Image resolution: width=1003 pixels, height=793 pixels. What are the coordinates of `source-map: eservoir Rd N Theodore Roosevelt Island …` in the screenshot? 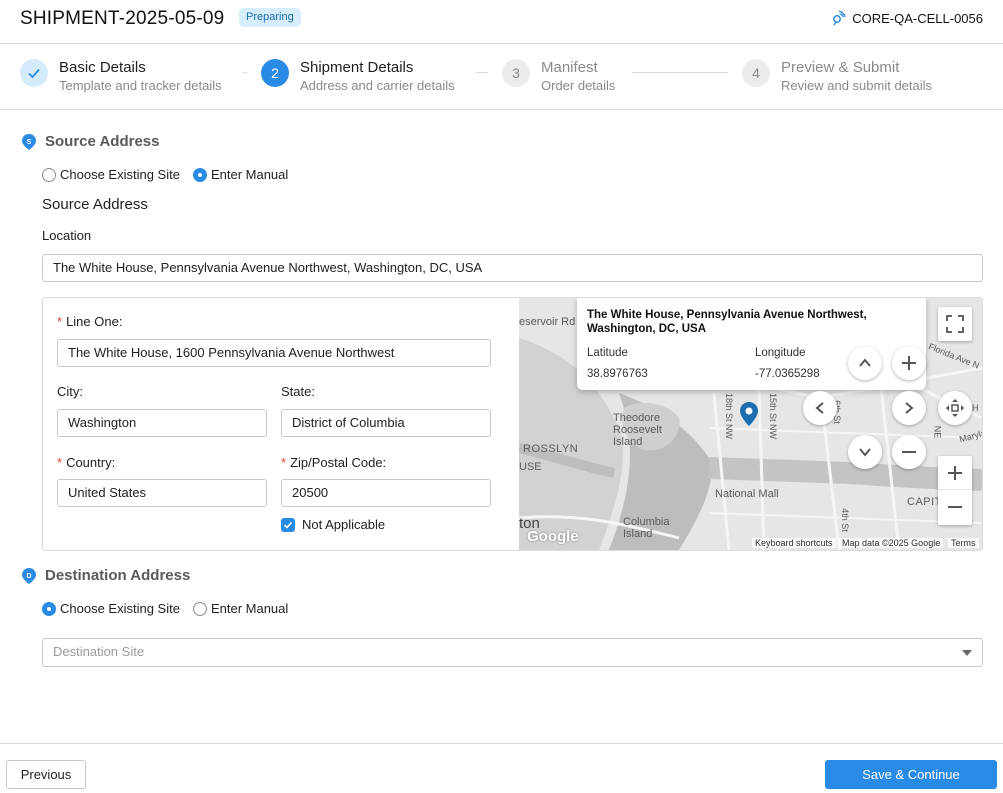 It's located at (750, 424).